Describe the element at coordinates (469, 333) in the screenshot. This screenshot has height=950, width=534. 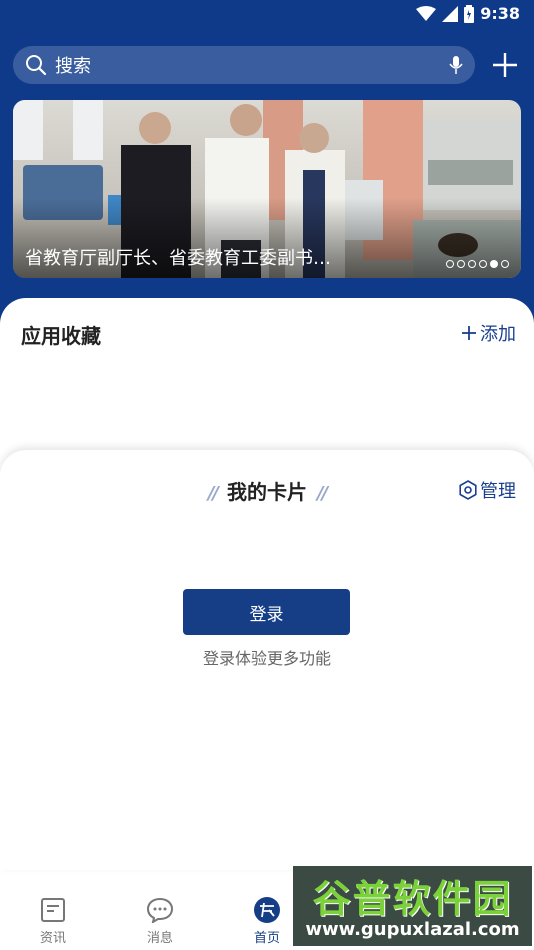
I see `plus-icon` at that location.